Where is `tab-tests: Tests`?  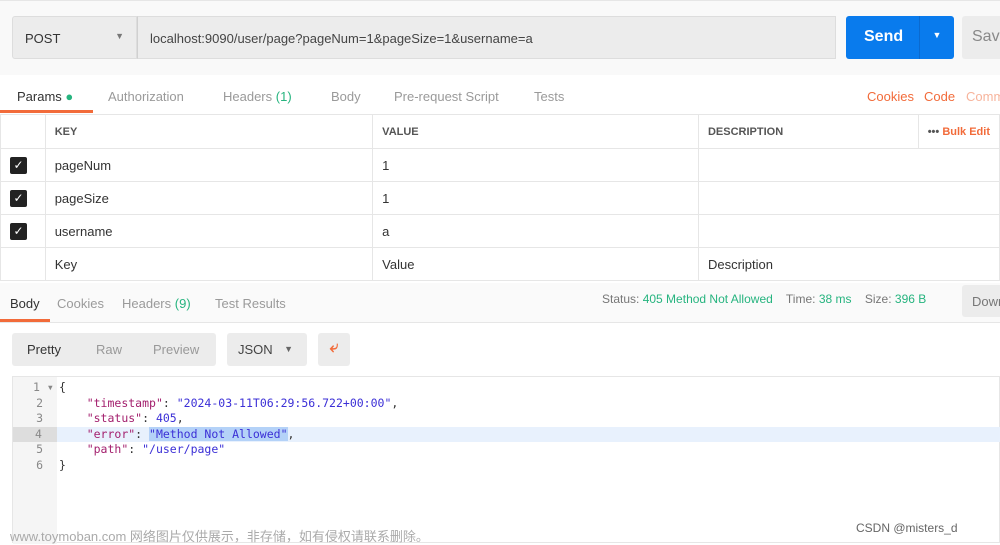 tab-tests: Tests is located at coordinates (549, 96).